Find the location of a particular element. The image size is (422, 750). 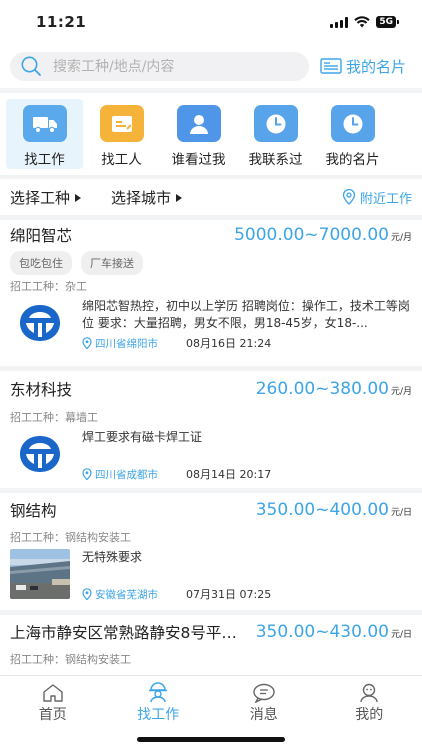

id-card-icon is located at coordinates (331, 66).